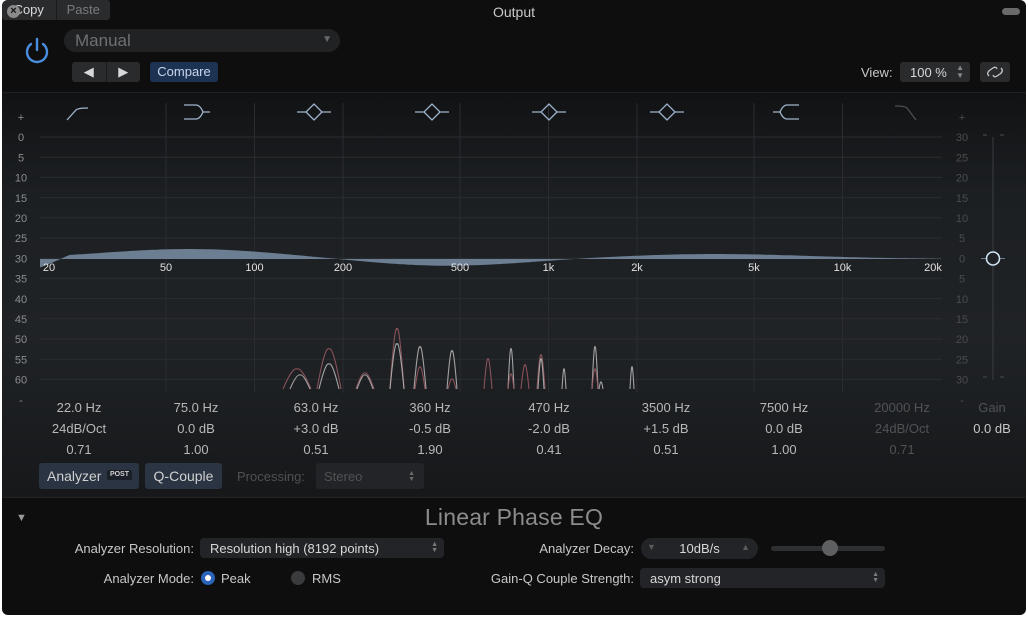 The width and height of the screenshot is (1028, 617). I want to click on left-scale-label: 25, so click(21, 239).